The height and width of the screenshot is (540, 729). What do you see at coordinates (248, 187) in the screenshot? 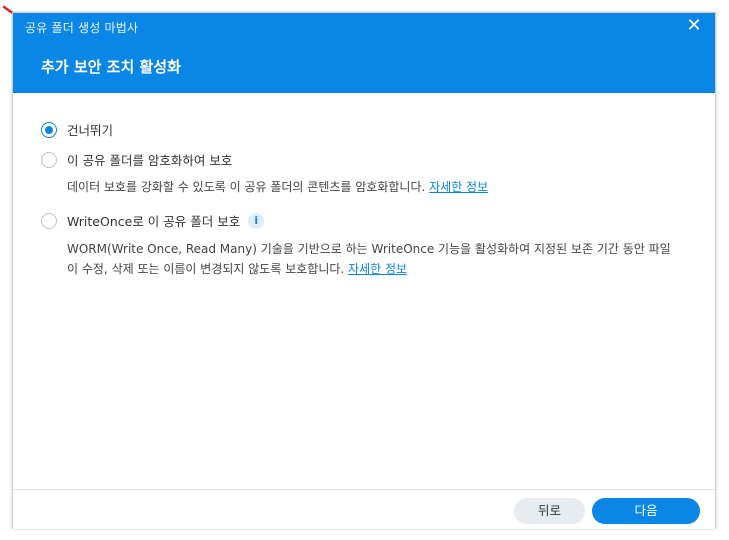
I see `encrypt-description-text: 데이터 보호를 강화할 수 있도록 이 공유 폴더의 콘텐츠를 암호화합니다.` at bounding box center [248, 187].